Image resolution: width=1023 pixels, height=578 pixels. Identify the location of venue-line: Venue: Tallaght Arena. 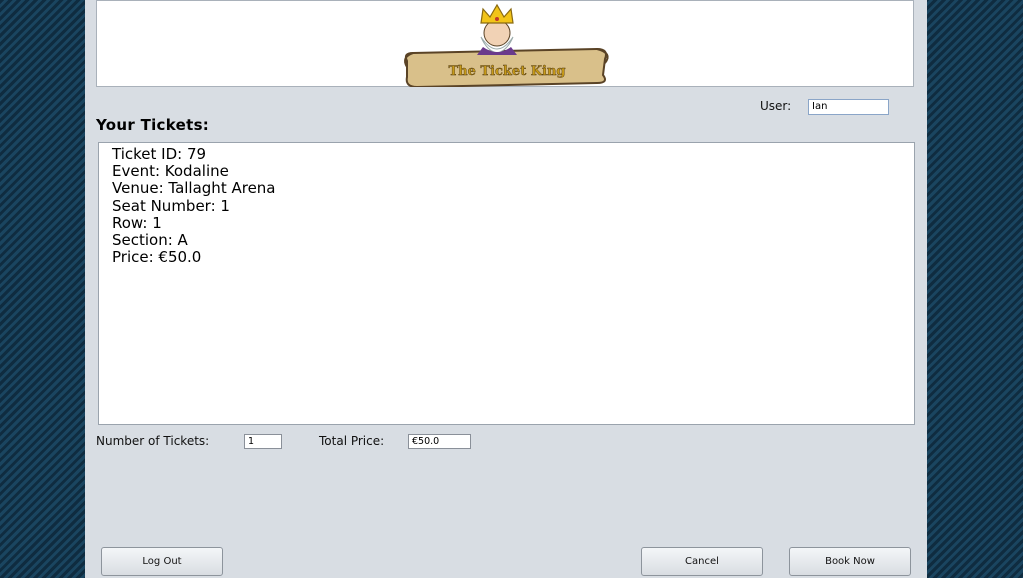
(194, 188).